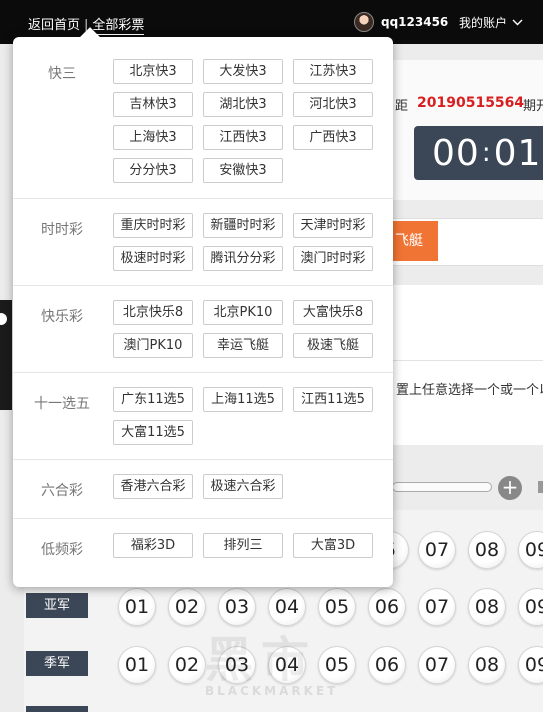  Describe the element at coordinates (333, 71) in the screenshot. I see `menu-game-item: 江苏快3` at that location.